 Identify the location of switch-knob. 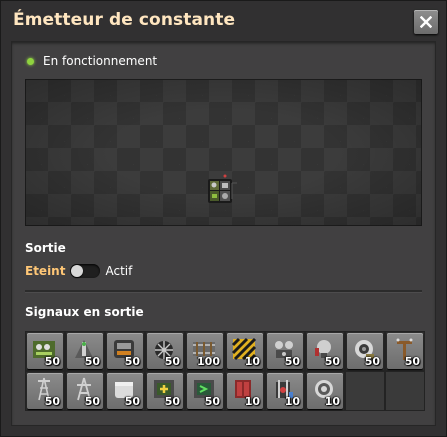
(77, 271).